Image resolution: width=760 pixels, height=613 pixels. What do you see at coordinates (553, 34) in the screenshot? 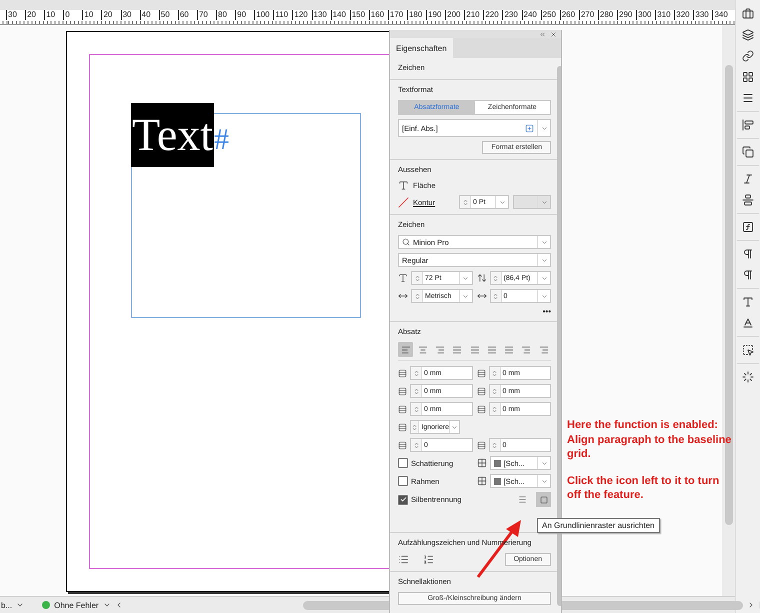
I see `close-icon` at bounding box center [553, 34].